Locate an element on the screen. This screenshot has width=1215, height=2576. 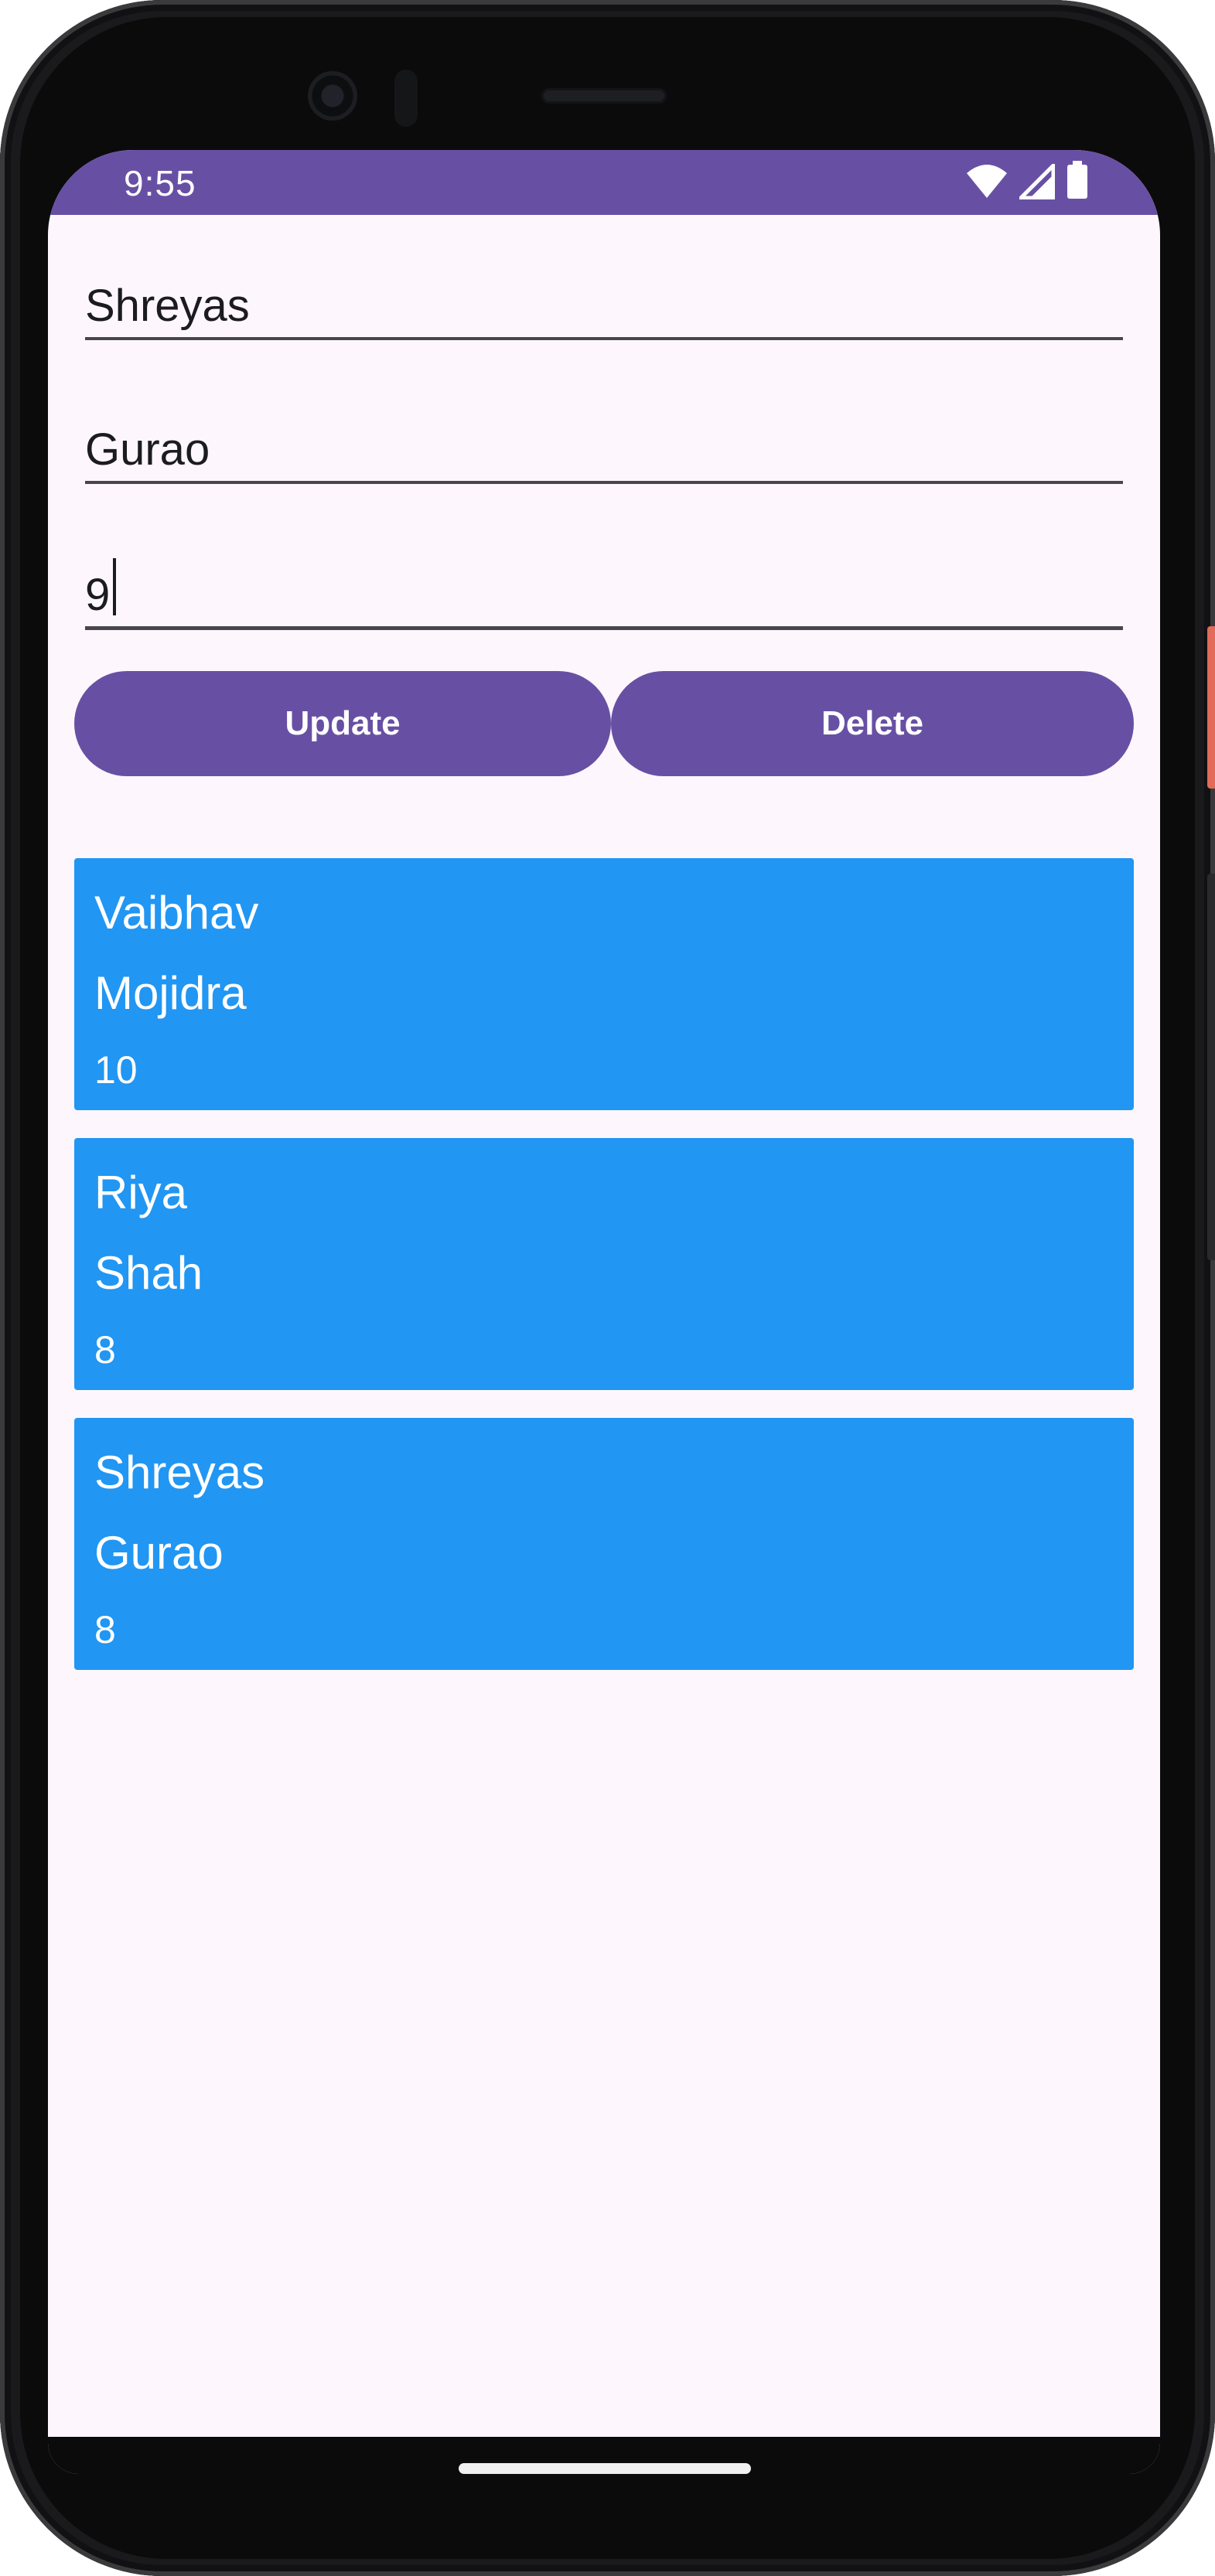
first-name-field is located at coordinates (604, 303).